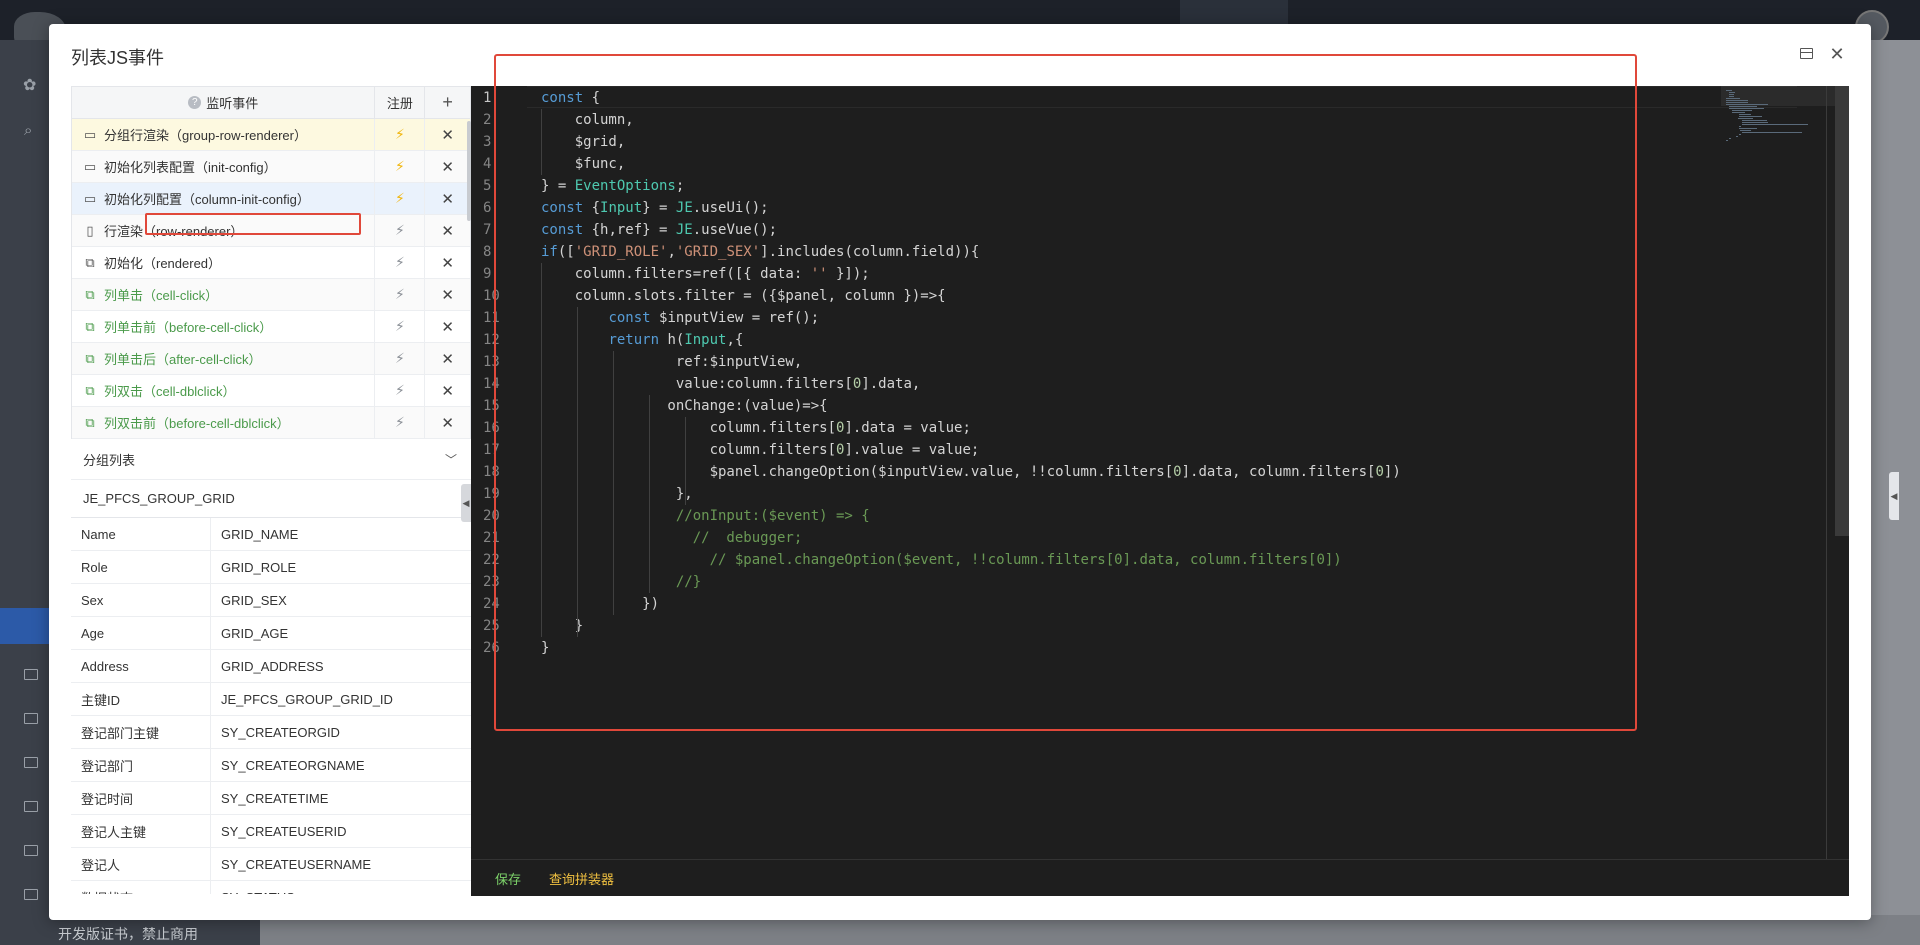  I want to click on code-token: const, so click(629, 318).